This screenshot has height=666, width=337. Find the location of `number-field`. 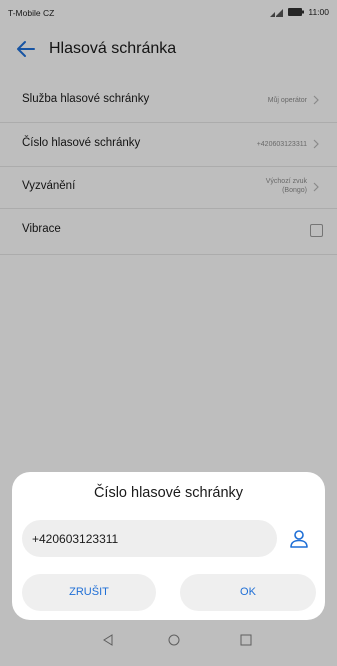

number-field is located at coordinates (149, 538).